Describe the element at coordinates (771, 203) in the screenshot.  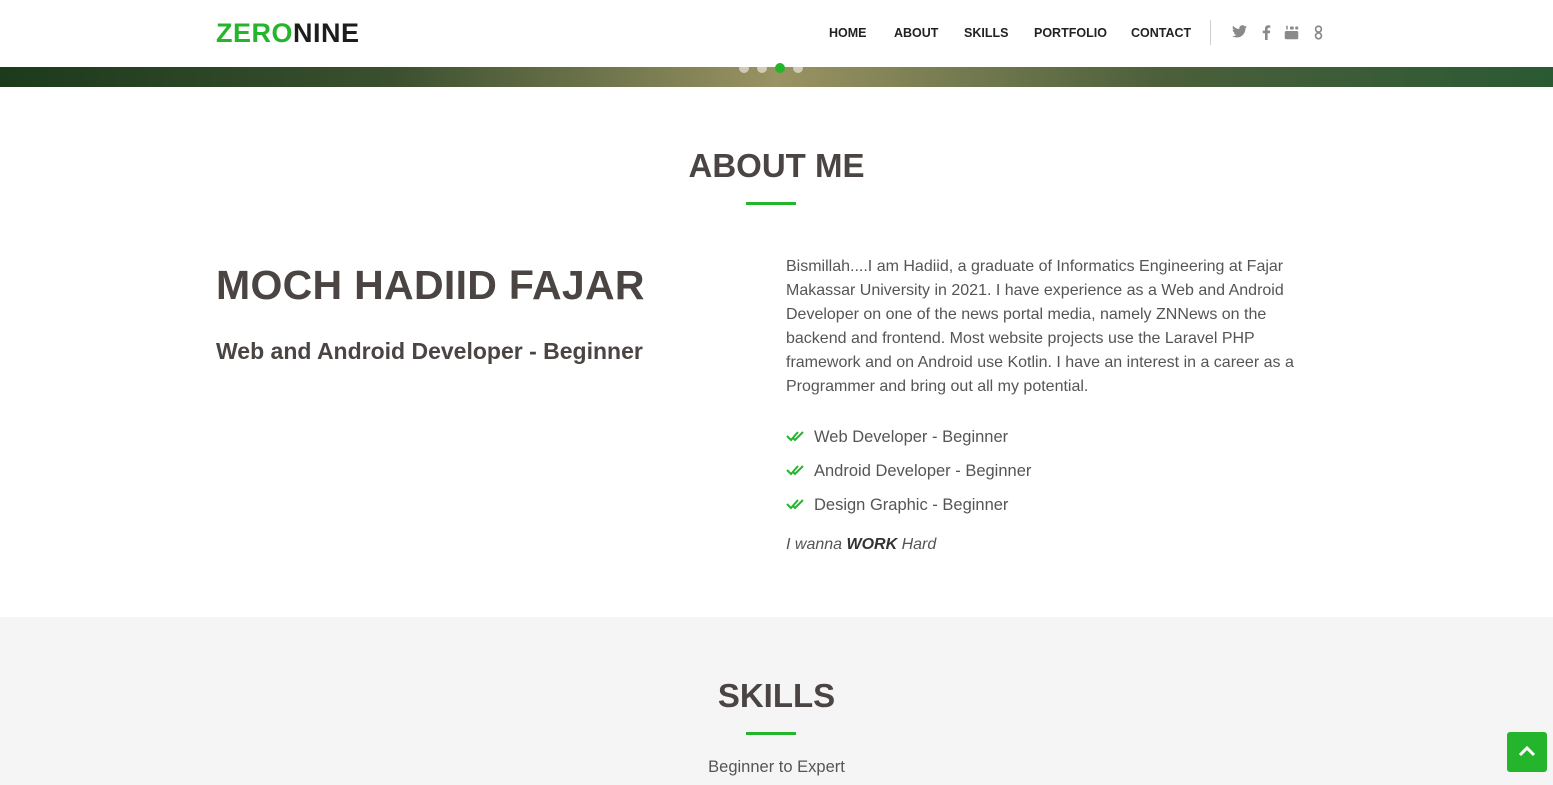
I see `about-title-underline` at that location.